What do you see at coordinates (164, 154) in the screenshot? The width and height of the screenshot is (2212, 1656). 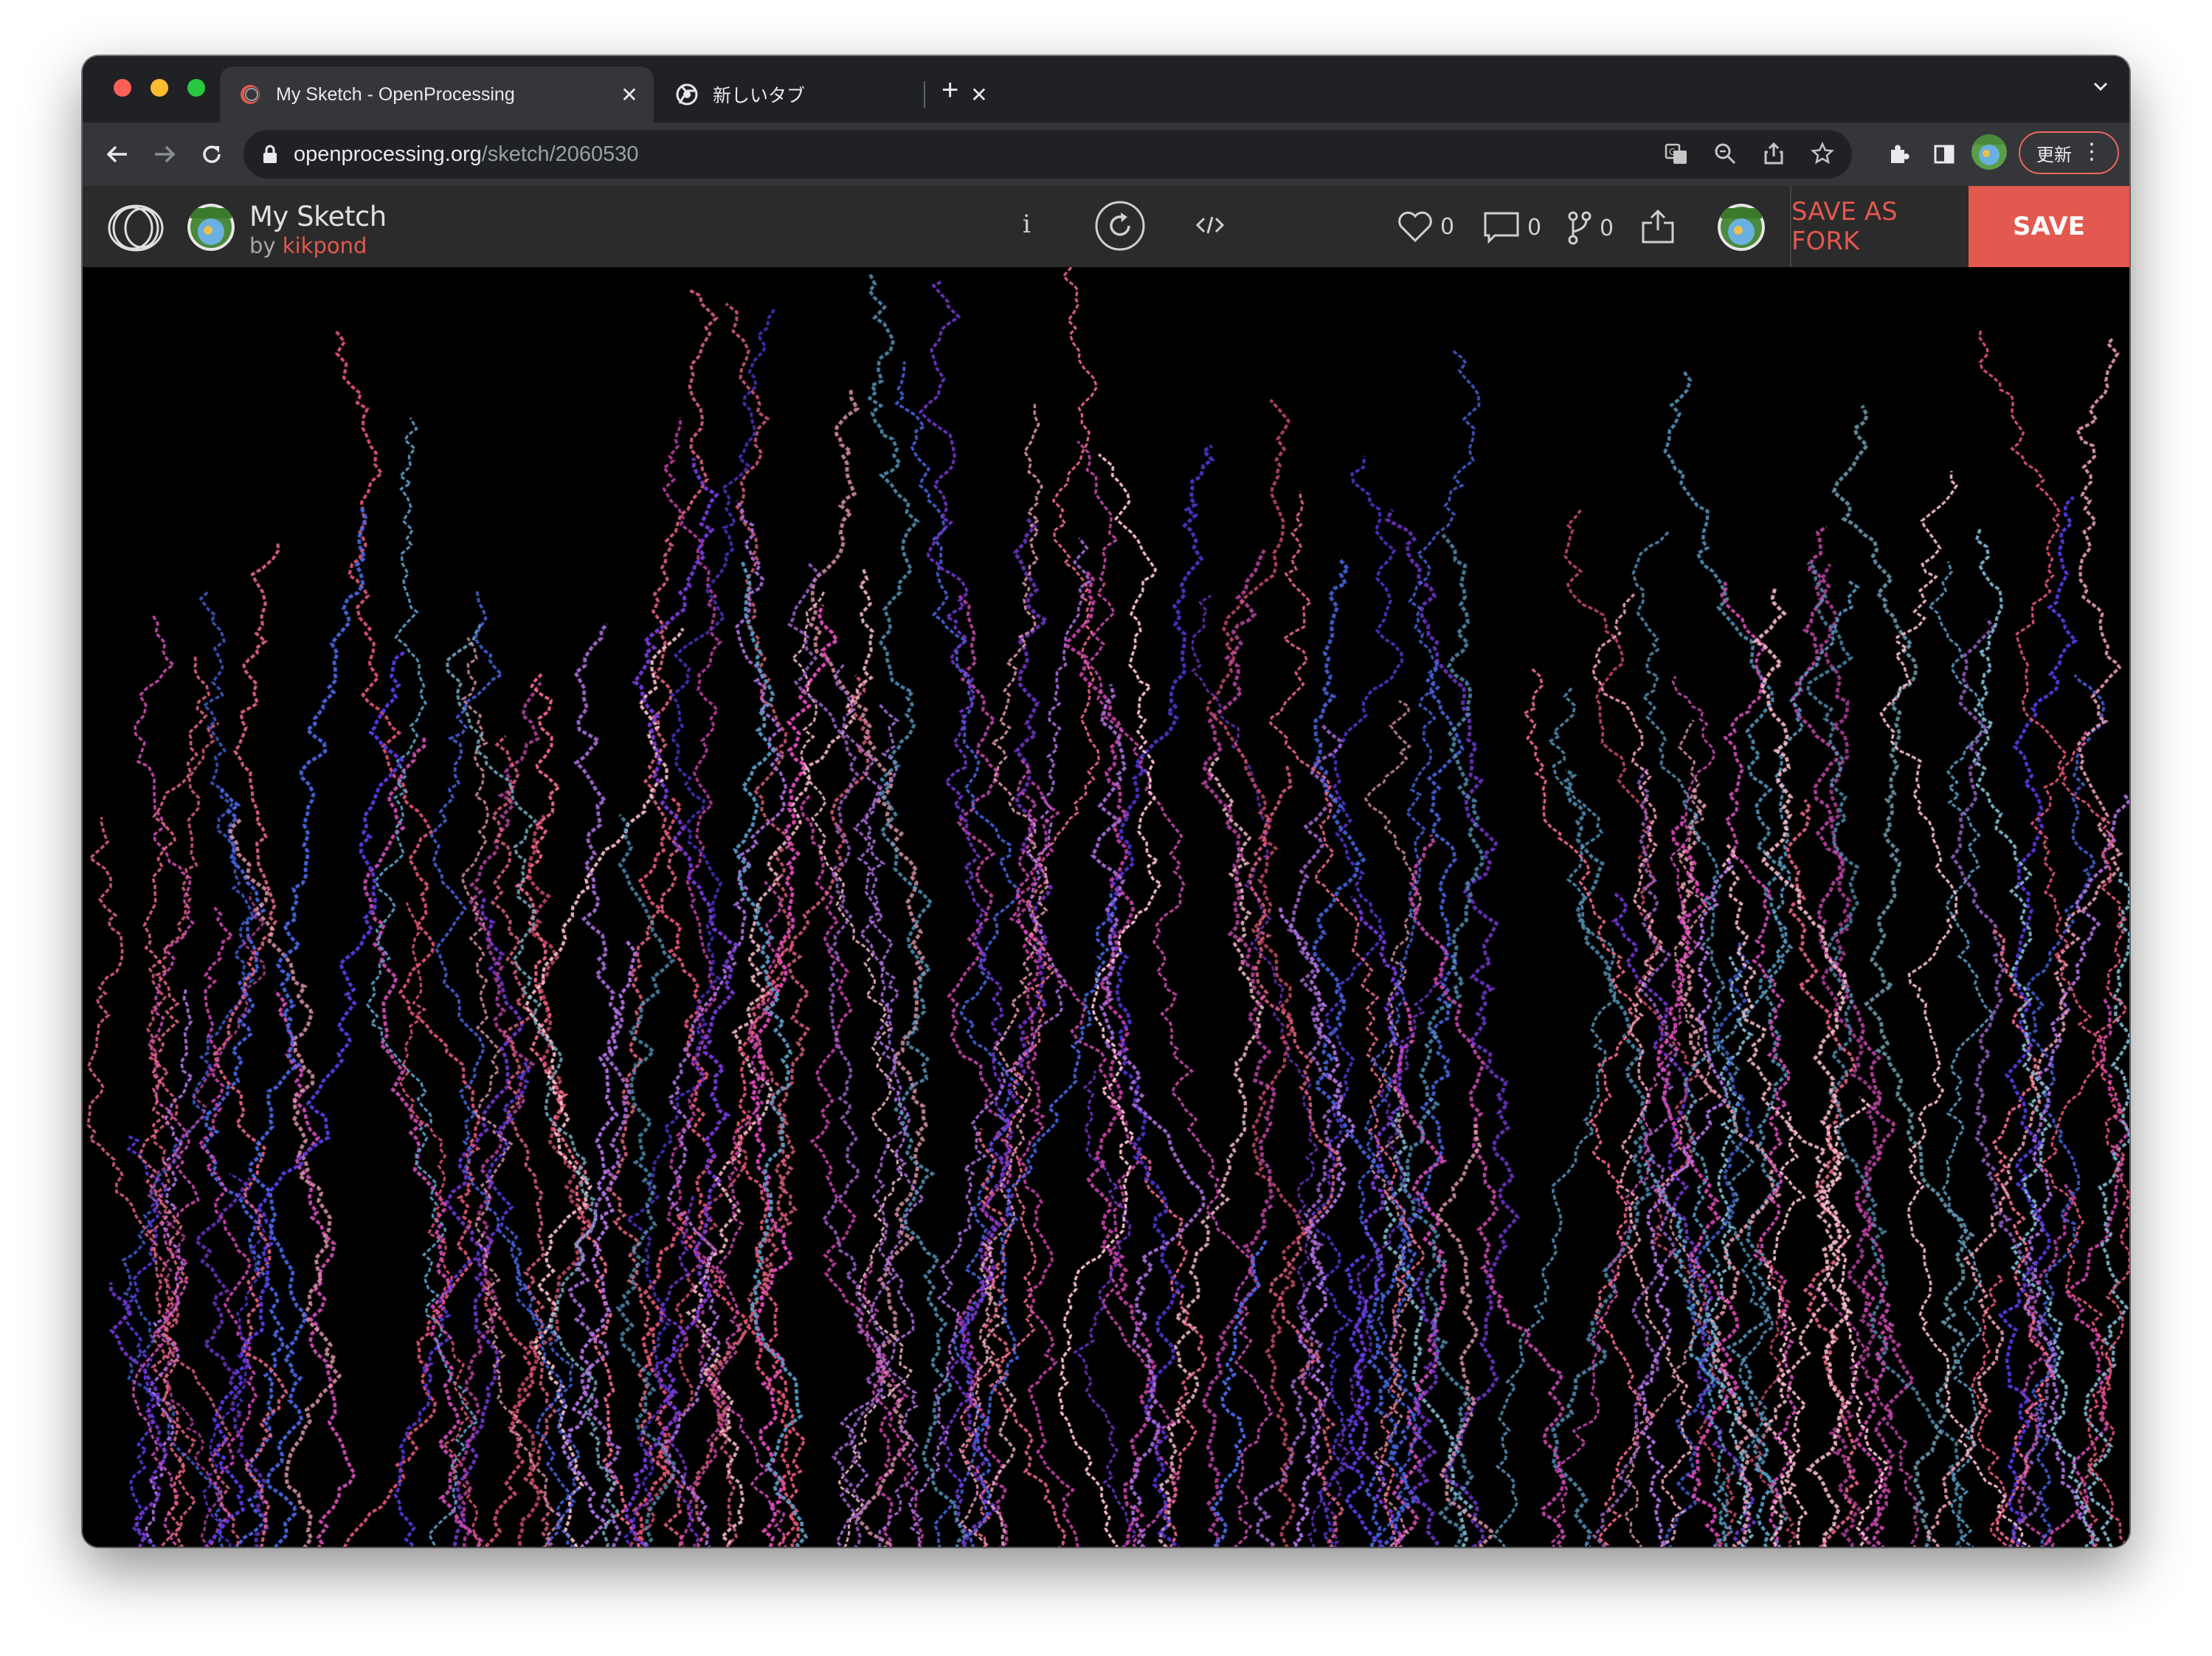 I see `forward-arrow-icon` at bounding box center [164, 154].